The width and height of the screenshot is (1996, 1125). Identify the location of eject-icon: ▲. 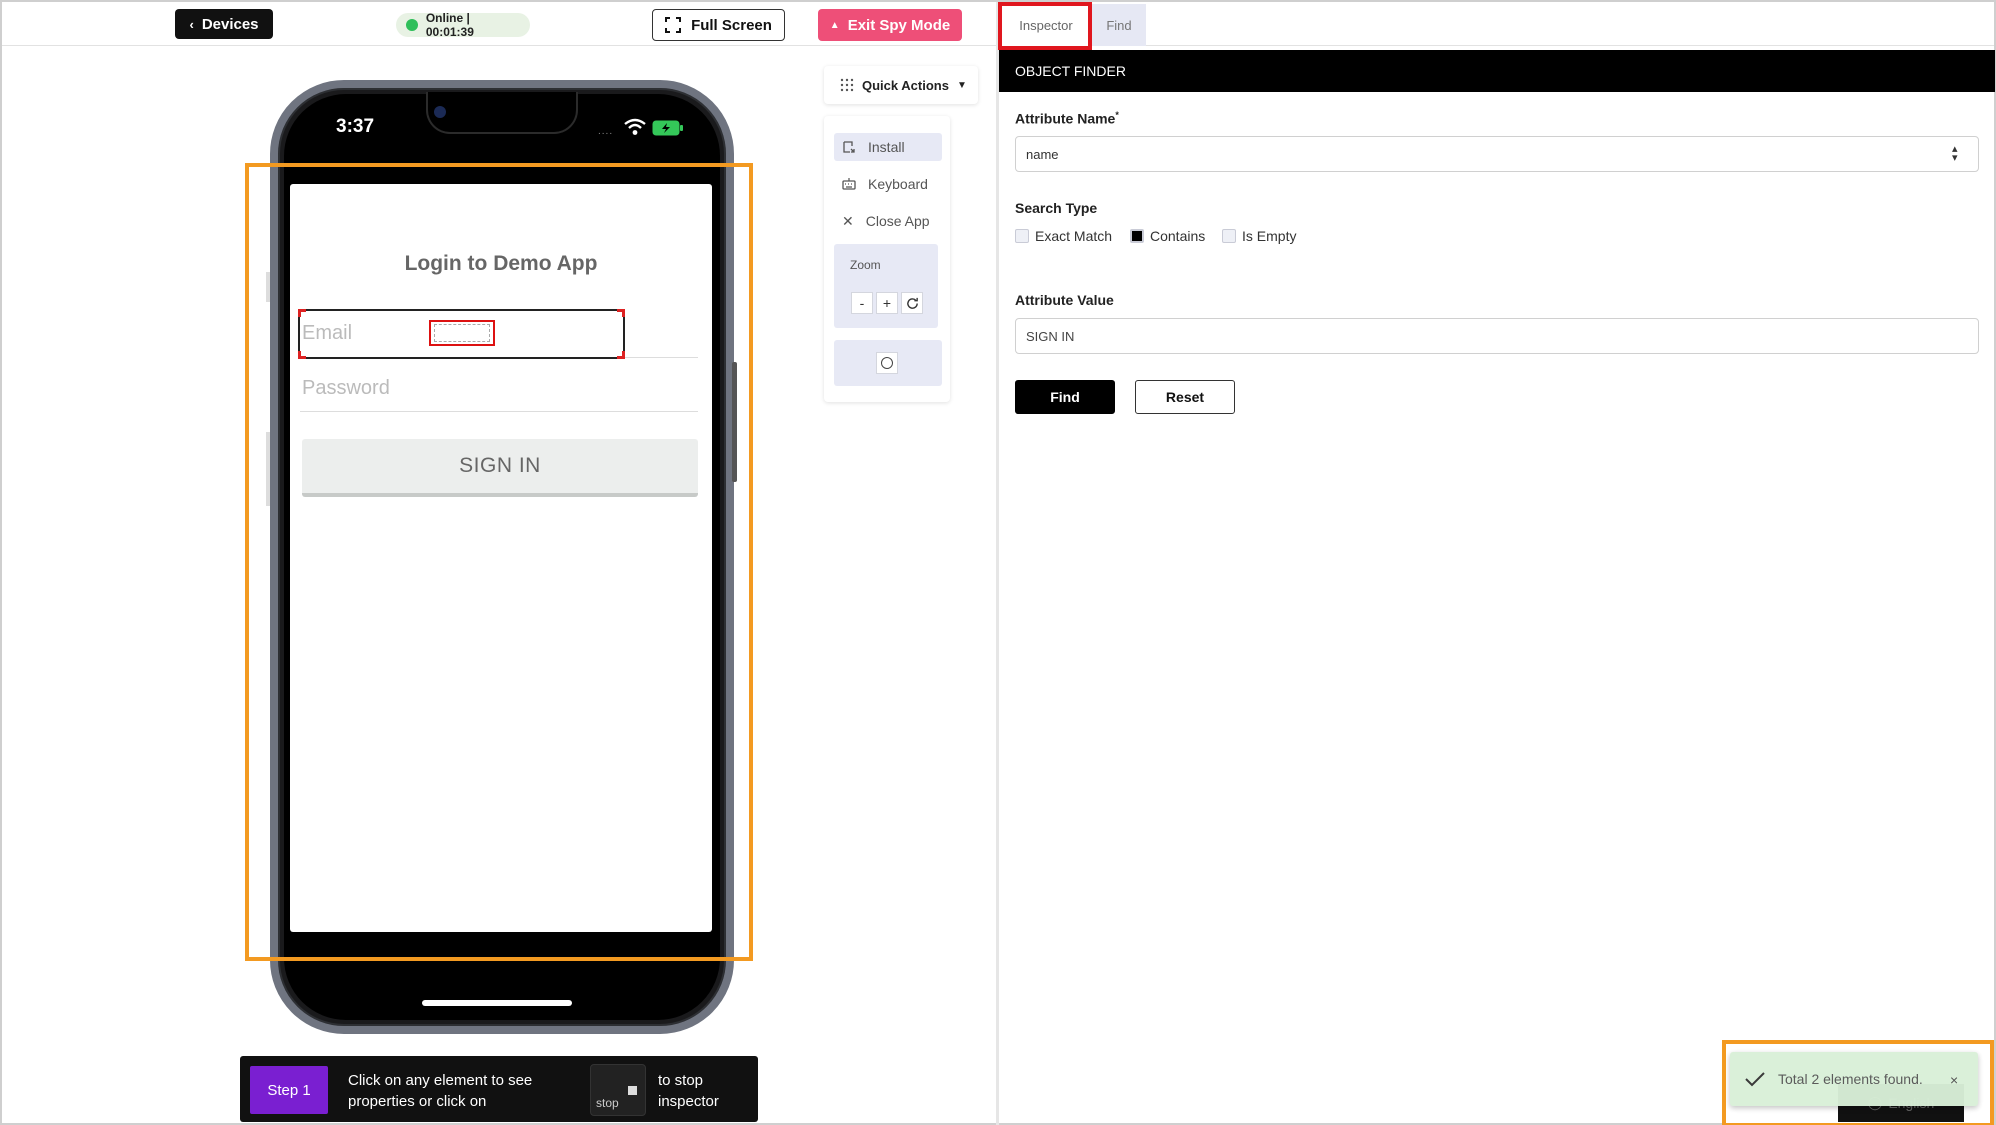
(834, 25).